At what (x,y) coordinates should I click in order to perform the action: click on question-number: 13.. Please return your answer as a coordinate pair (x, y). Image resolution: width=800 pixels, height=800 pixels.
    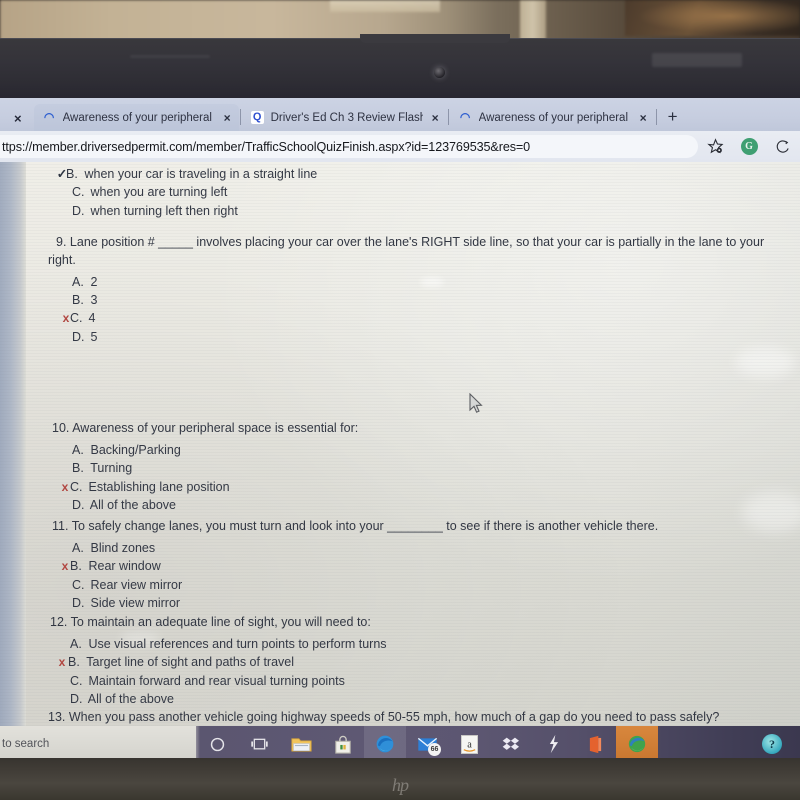
    Looking at the image, I should click on (57, 717).